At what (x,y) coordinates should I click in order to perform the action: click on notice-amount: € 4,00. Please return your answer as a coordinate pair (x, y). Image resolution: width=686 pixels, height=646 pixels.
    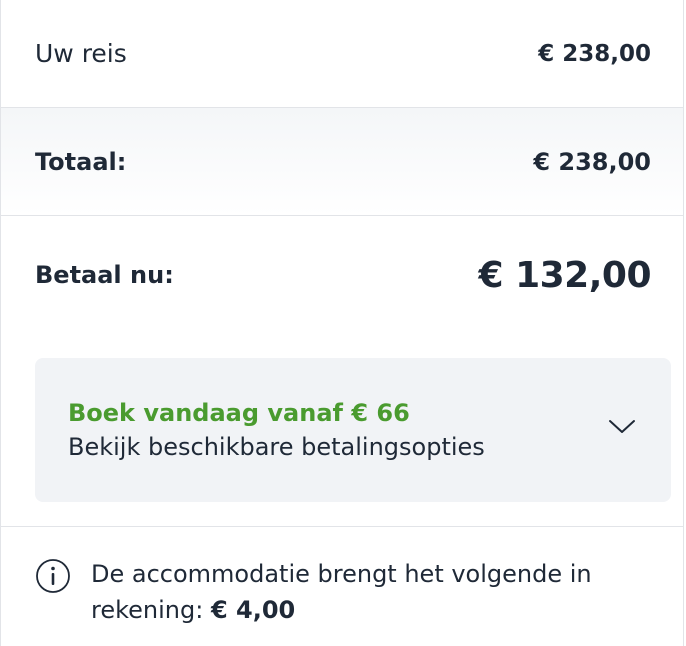
    Looking at the image, I should click on (253, 610).